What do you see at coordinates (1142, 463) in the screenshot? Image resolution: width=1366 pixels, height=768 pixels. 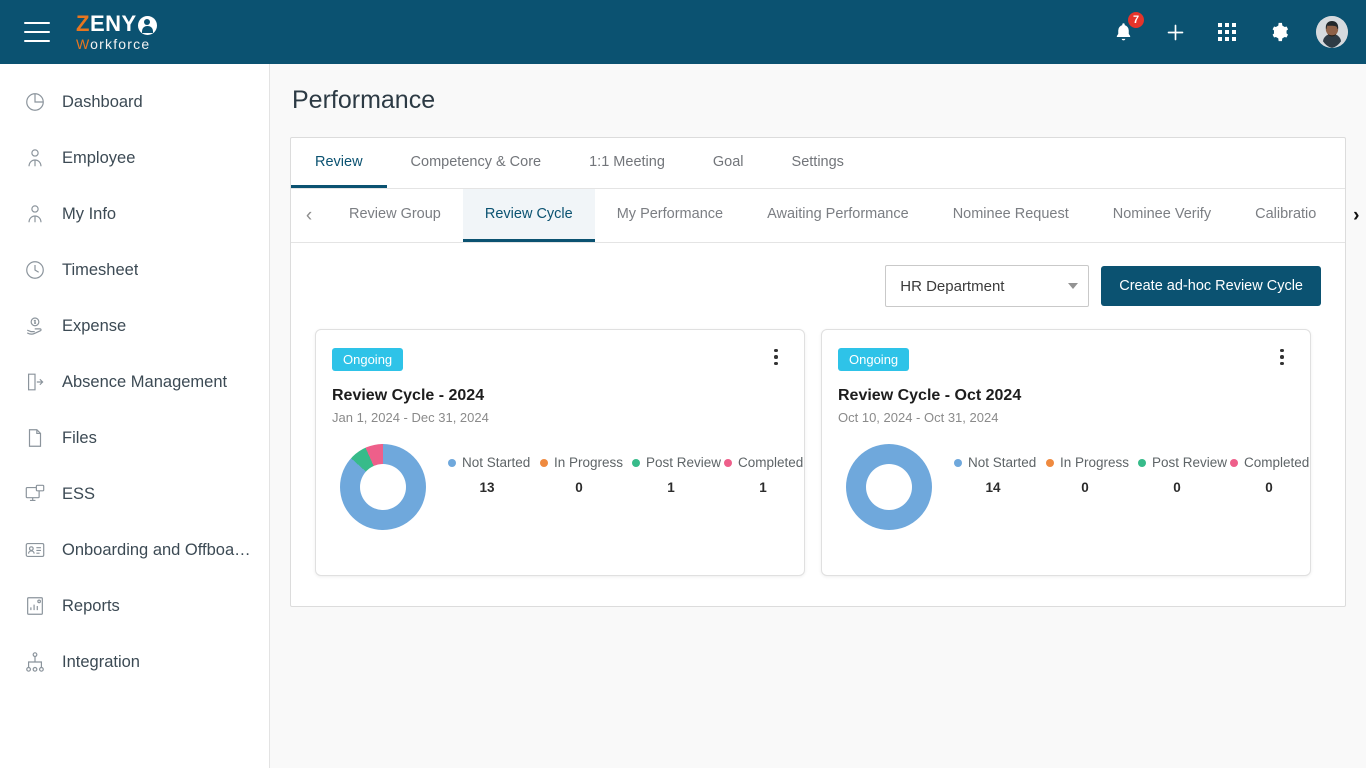 I see `legend-dot-post-review` at bounding box center [1142, 463].